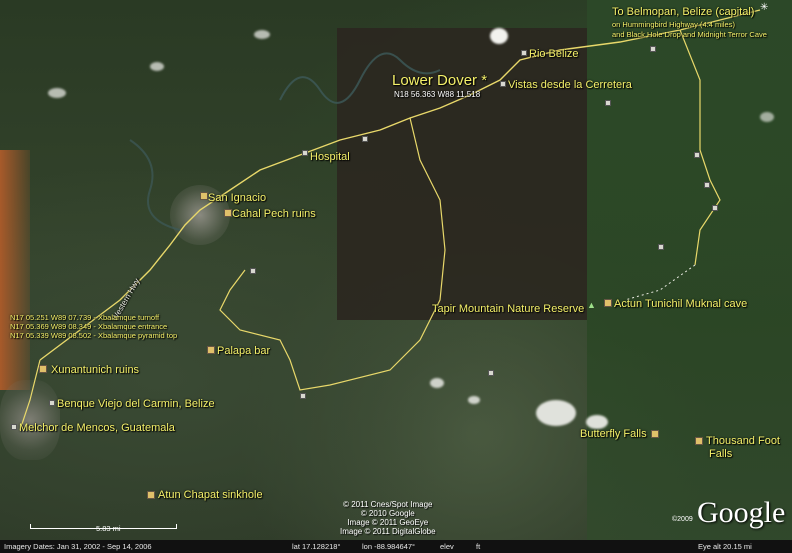 This screenshot has width=792, height=553. What do you see at coordinates (680, 304) in the screenshot?
I see `label-atm-cave: Actun Tunichil Muknal cave` at bounding box center [680, 304].